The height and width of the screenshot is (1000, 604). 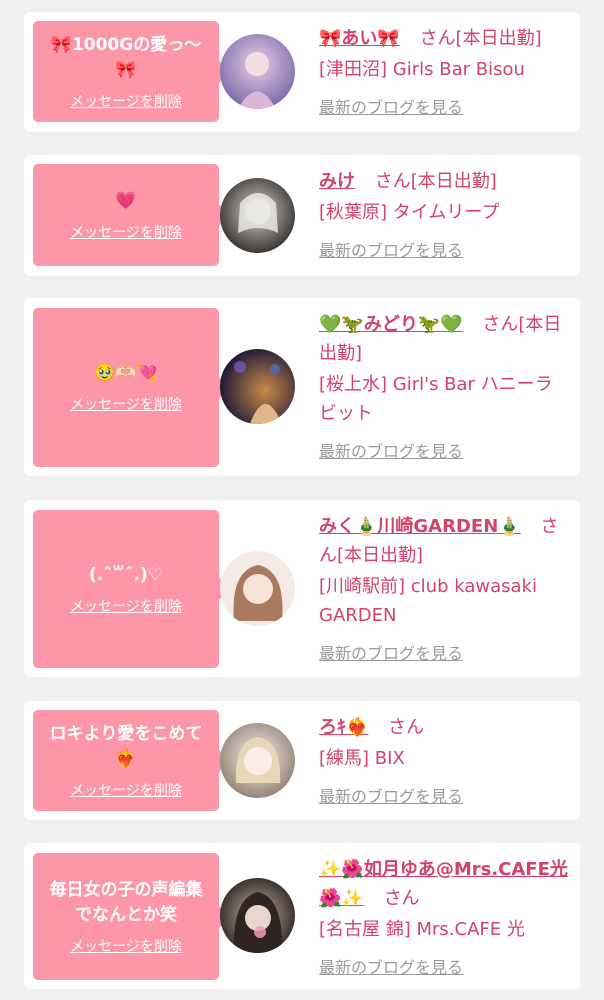 What do you see at coordinates (422, 69) in the screenshot?
I see `shop-label: [津田沼] Girls Bar Bisou` at bounding box center [422, 69].